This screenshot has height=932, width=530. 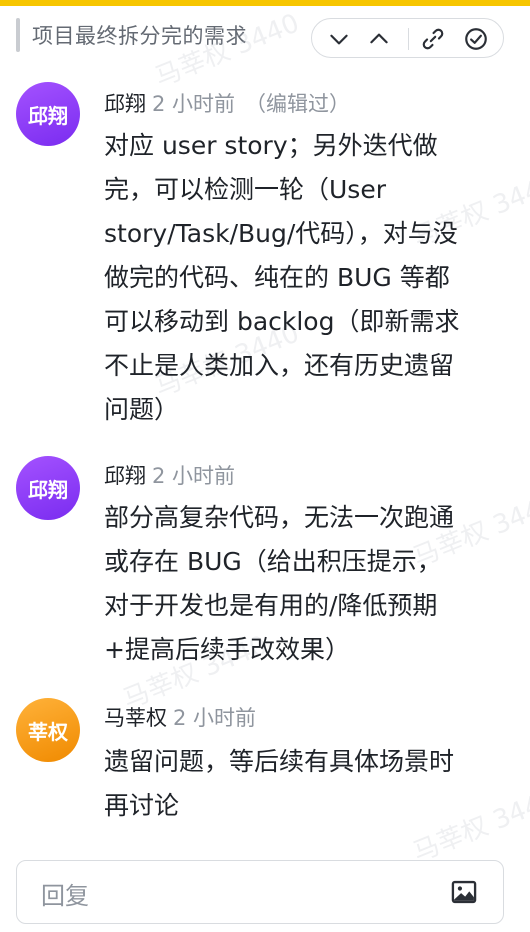 What do you see at coordinates (271, 145) in the screenshot?
I see `comment-line: 对应 user story；另外迭代做` at bounding box center [271, 145].